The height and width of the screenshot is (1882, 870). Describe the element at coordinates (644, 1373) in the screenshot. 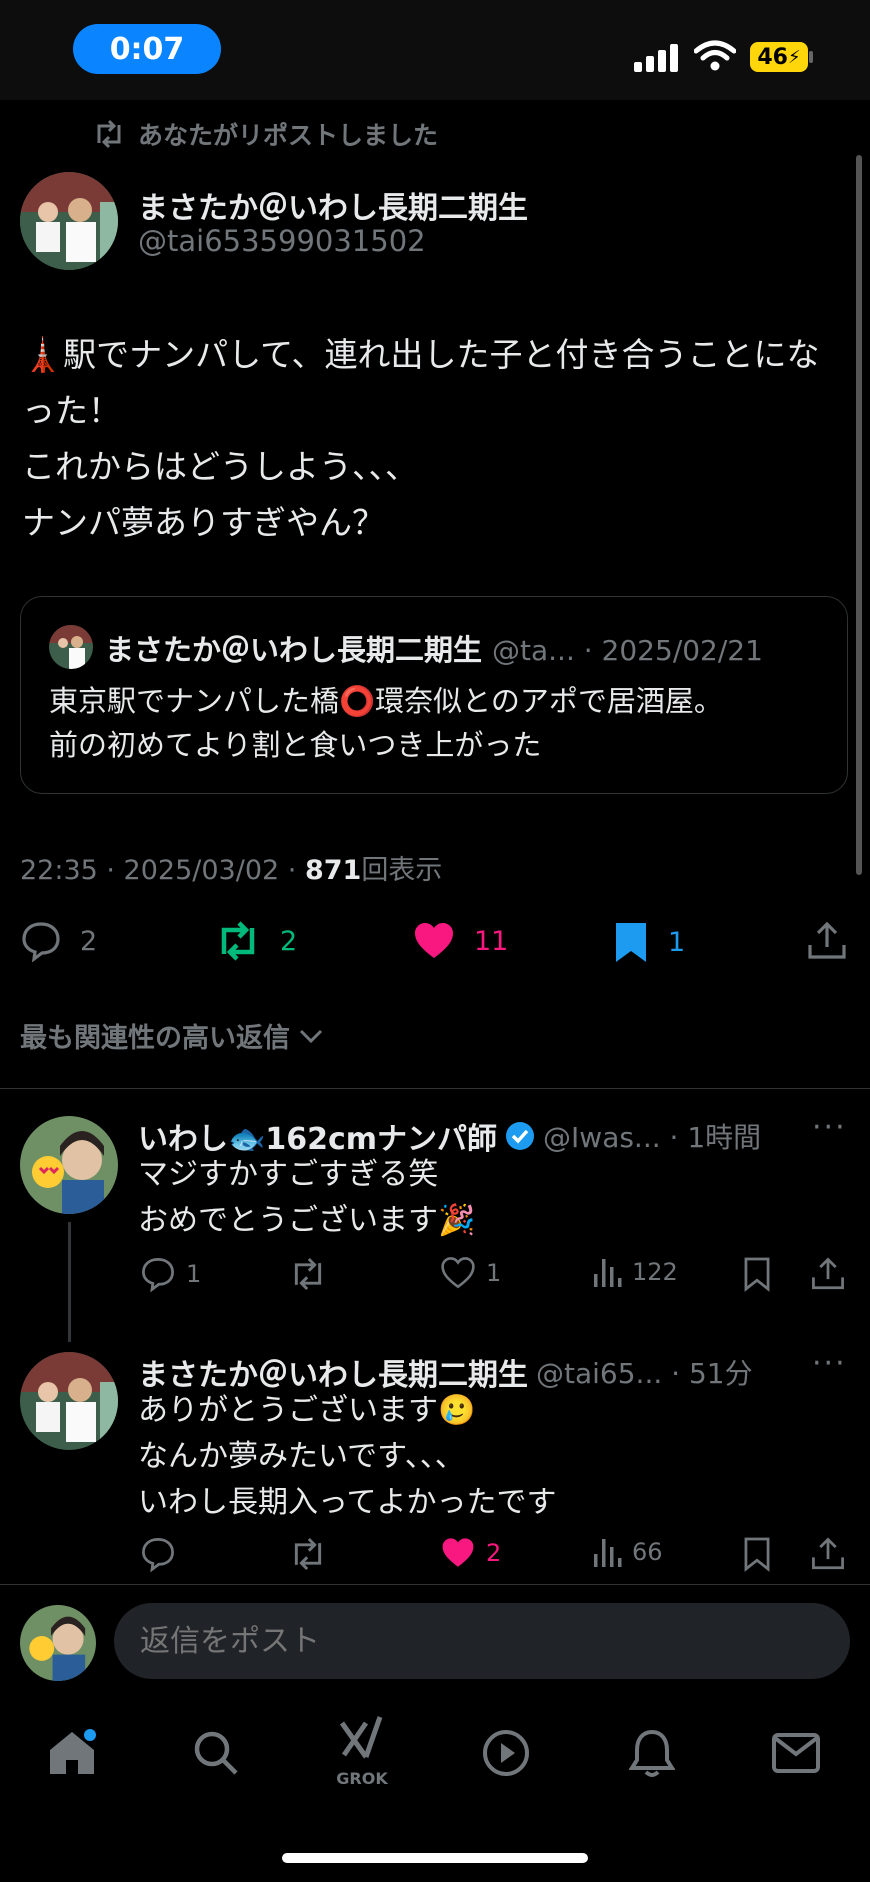

I see `reply-handle-time: @tai65... · 51分` at that location.